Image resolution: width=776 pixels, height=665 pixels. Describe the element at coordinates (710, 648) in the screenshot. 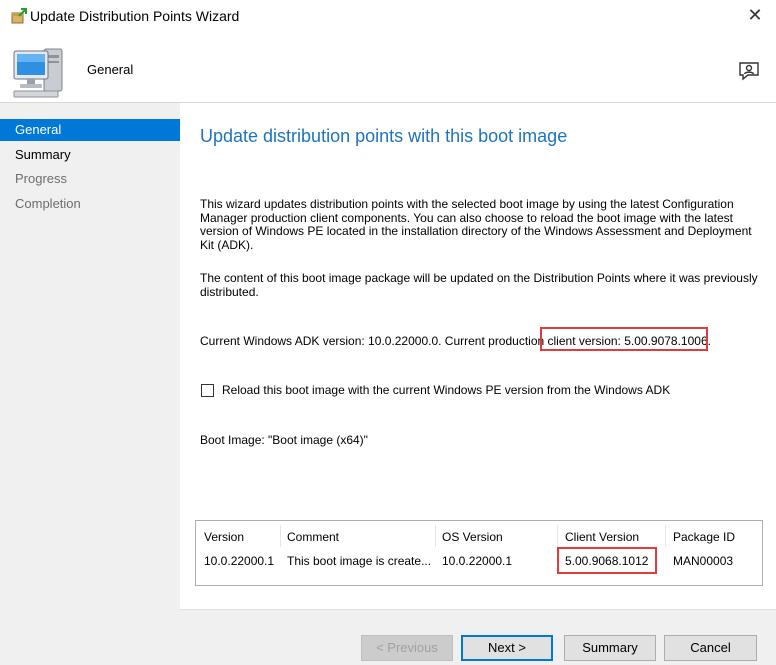

I see `cancel-button: Cancel` at that location.